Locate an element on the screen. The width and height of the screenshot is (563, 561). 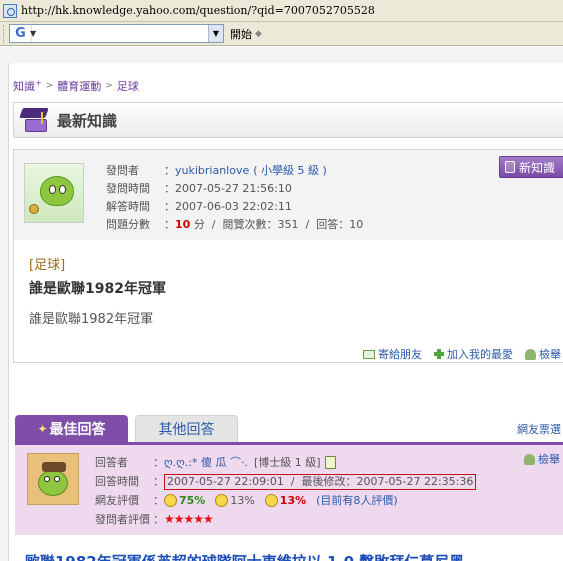
rating-good: 75% is located at coordinates (184, 500).